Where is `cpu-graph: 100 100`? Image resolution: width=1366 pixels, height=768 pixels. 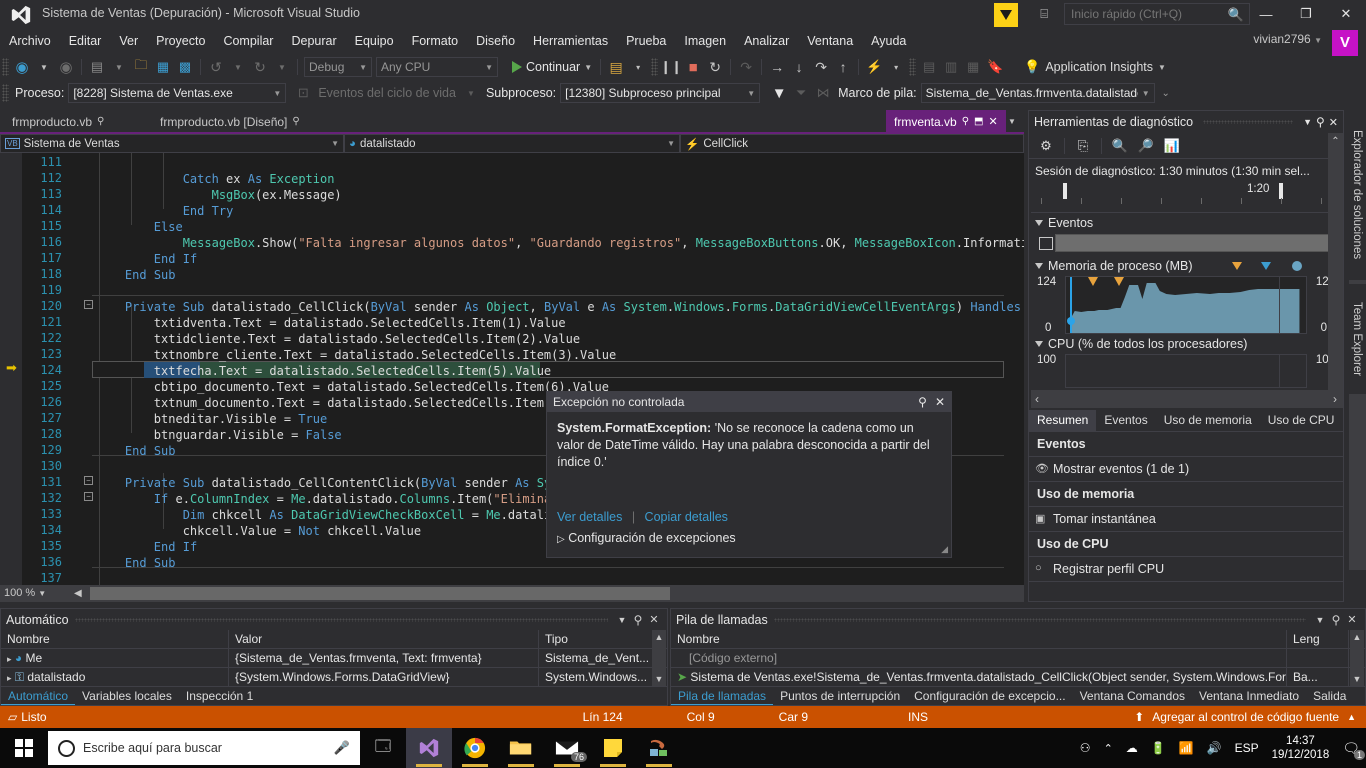
cpu-graph: 100 100 is located at coordinates (1186, 371).